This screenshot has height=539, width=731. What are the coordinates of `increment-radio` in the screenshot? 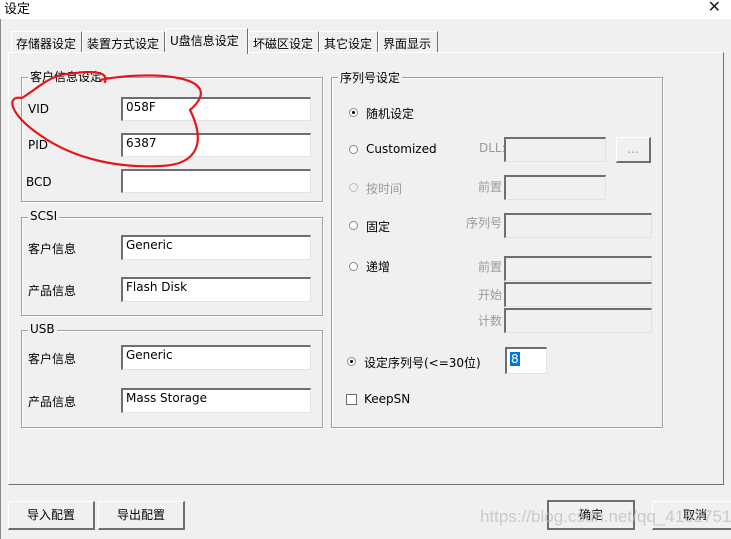 It's located at (353, 266).